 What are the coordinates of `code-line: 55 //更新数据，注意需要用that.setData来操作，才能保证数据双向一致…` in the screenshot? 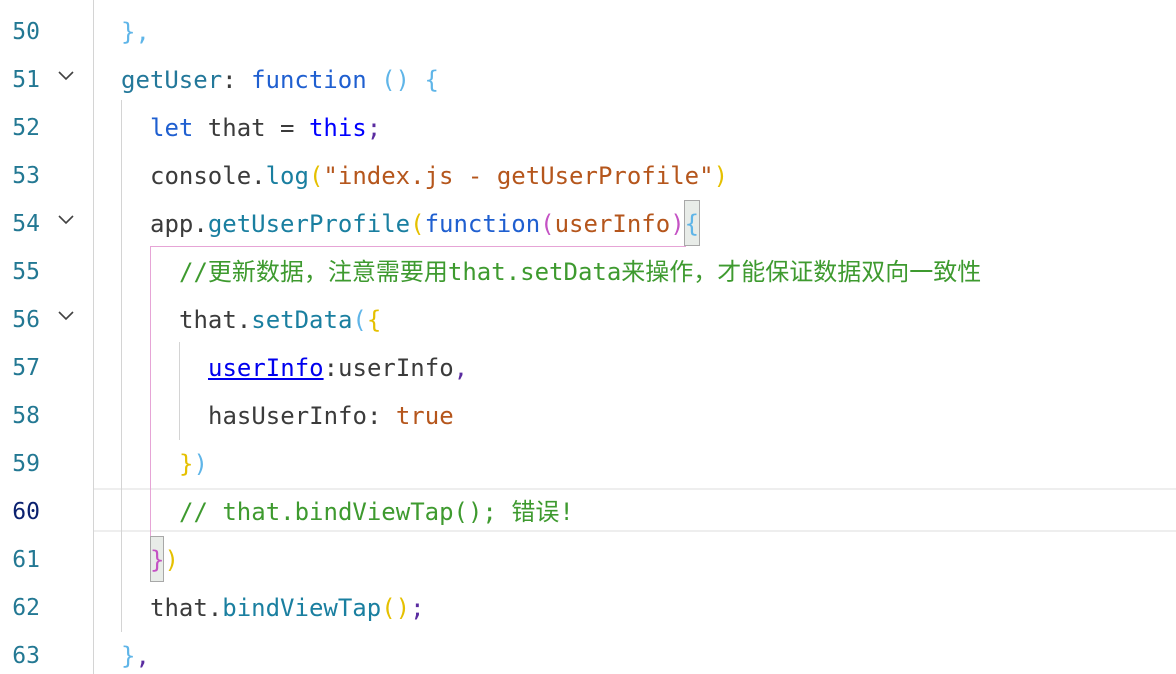 It's located at (588, 272).